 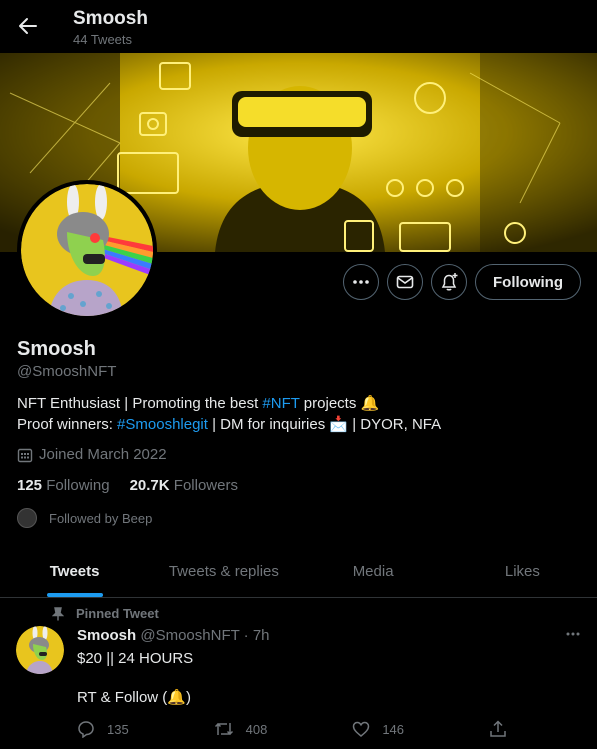 I want to click on profile-name: Smoosh, so click(x=56, y=349).